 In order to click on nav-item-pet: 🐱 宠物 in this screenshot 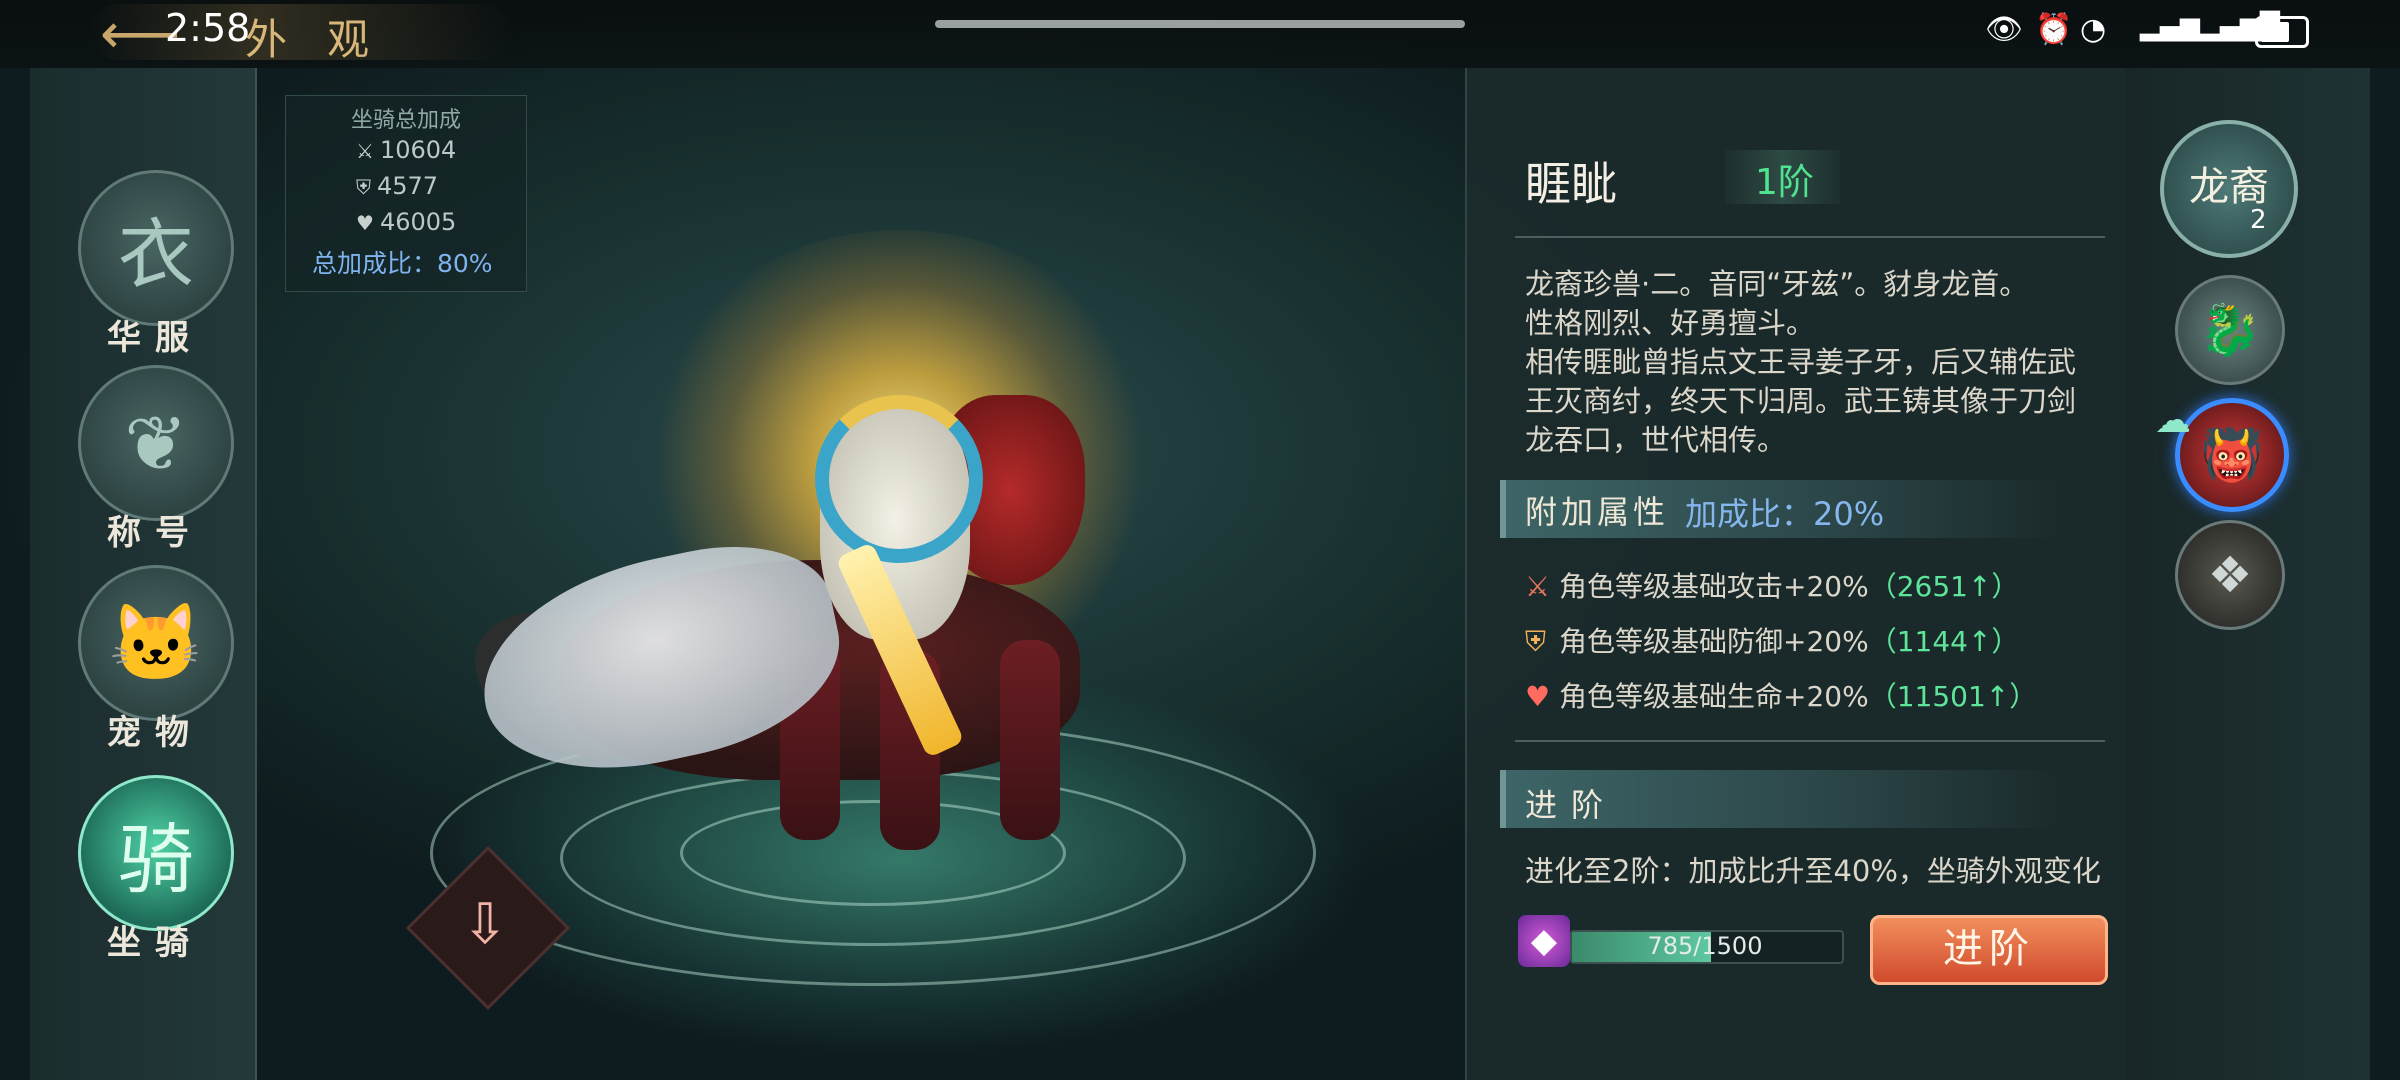, I will do `click(142, 665)`.